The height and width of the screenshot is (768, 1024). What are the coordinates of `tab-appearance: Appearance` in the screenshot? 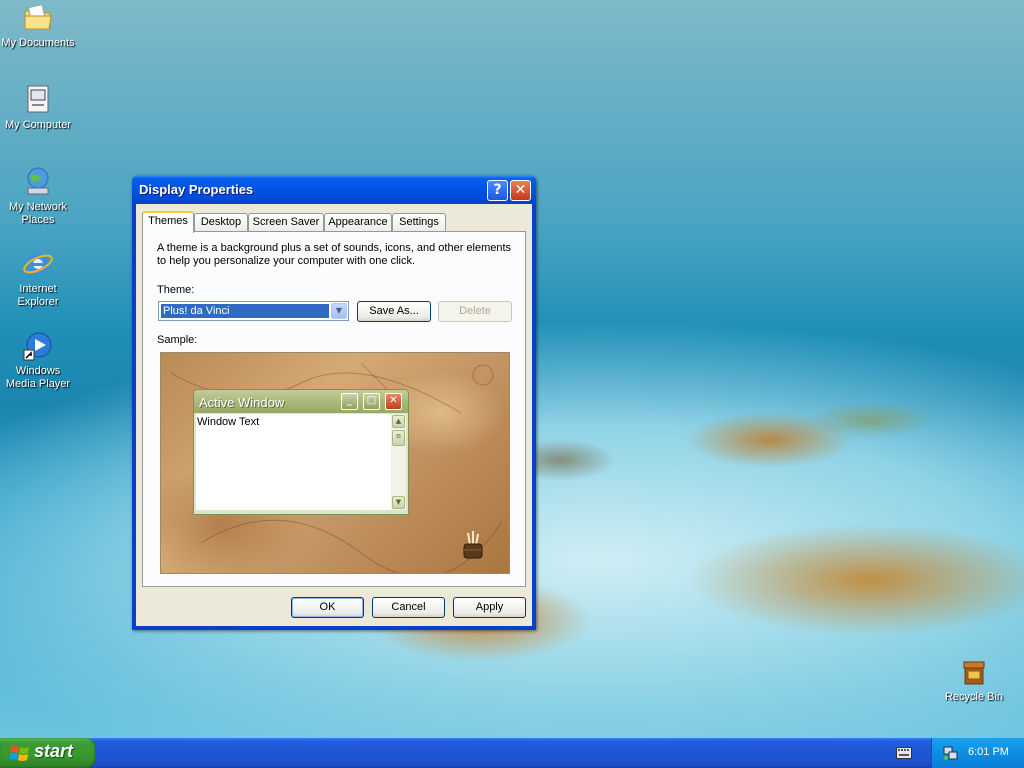 It's located at (358, 222).